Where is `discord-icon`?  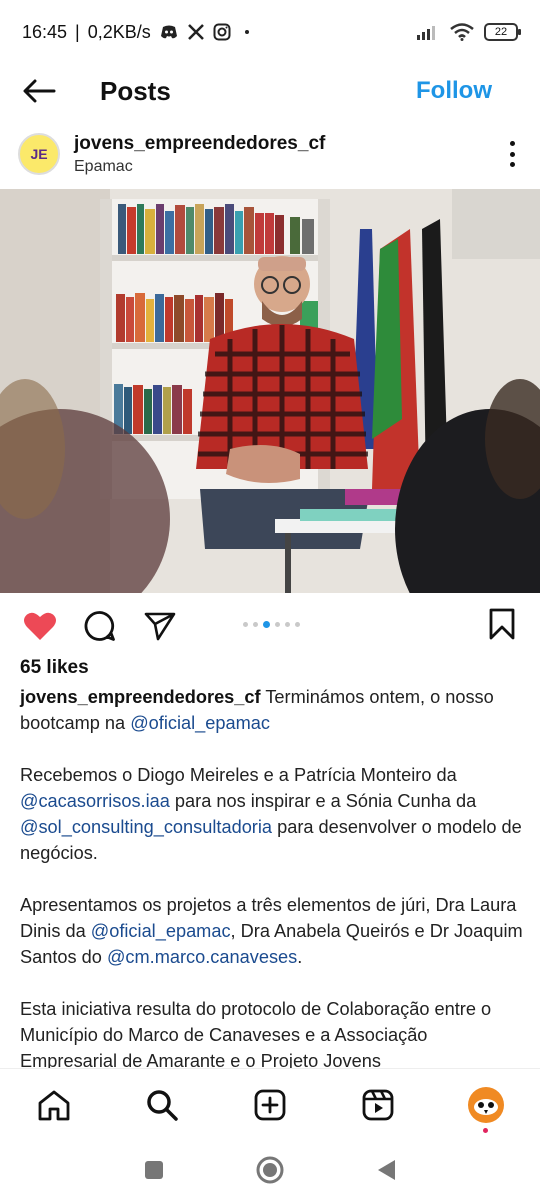 discord-icon is located at coordinates (168, 32).